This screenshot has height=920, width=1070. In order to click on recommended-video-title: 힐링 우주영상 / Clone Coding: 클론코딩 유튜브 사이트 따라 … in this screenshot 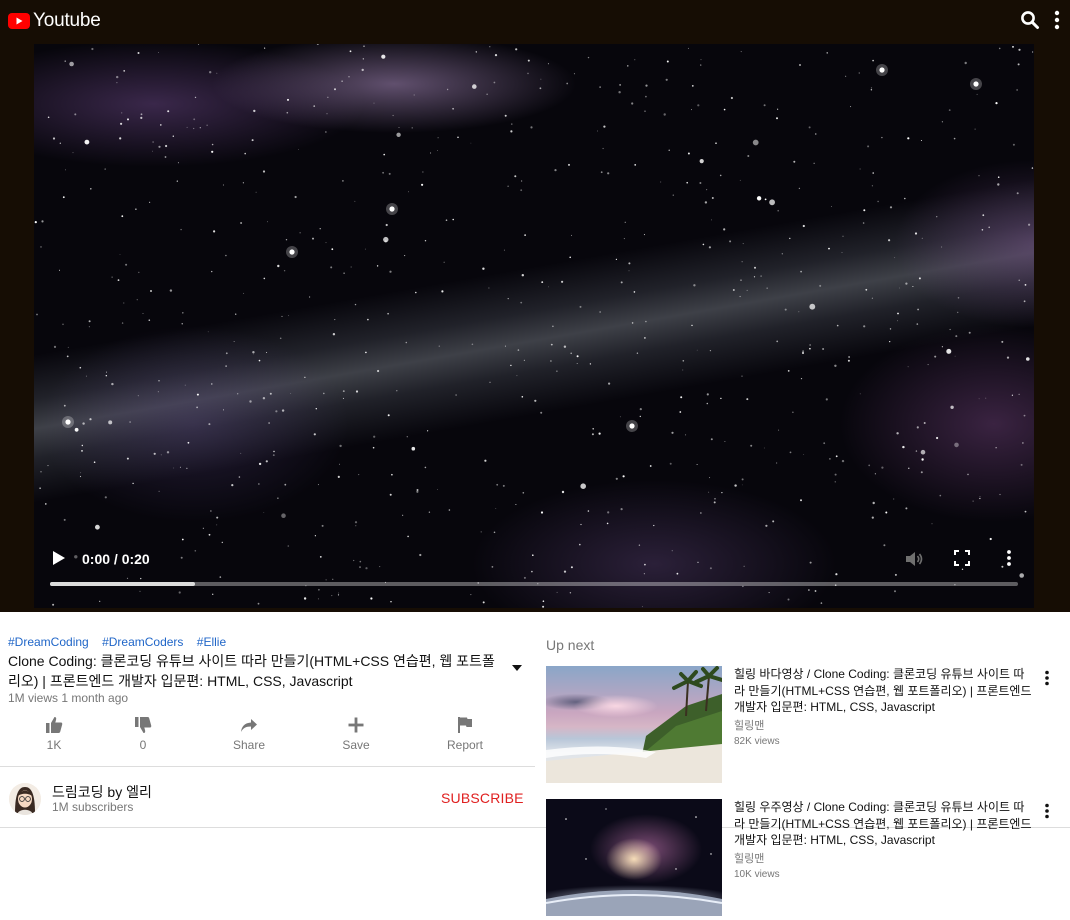, I will do `click(883, 824)`.